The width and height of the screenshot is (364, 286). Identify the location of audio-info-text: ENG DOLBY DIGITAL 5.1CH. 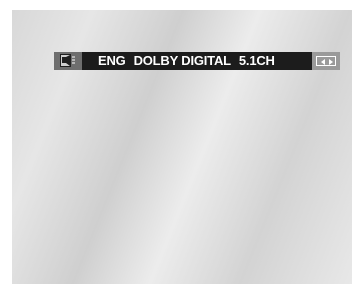
(186, 61).